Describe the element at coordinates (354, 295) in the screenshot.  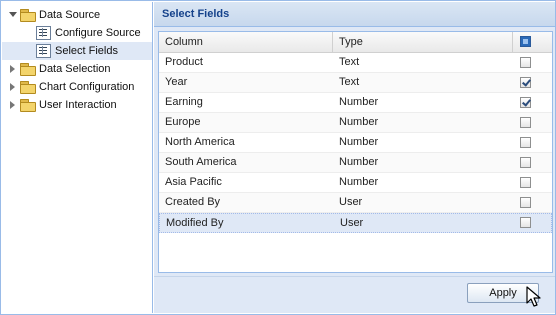
I see `panel-footer: Apply` at that location.